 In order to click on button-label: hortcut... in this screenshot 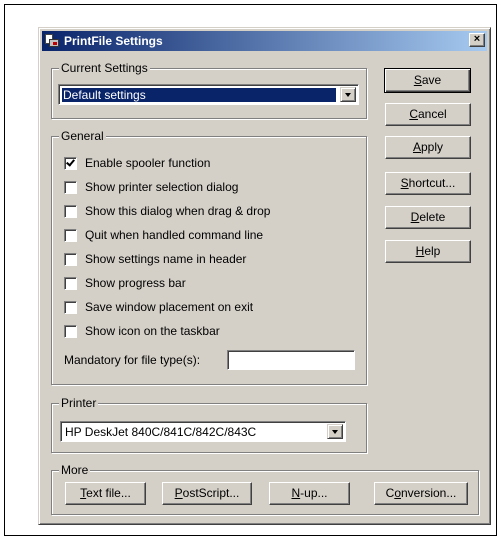, I will do `click(432, 183)`.